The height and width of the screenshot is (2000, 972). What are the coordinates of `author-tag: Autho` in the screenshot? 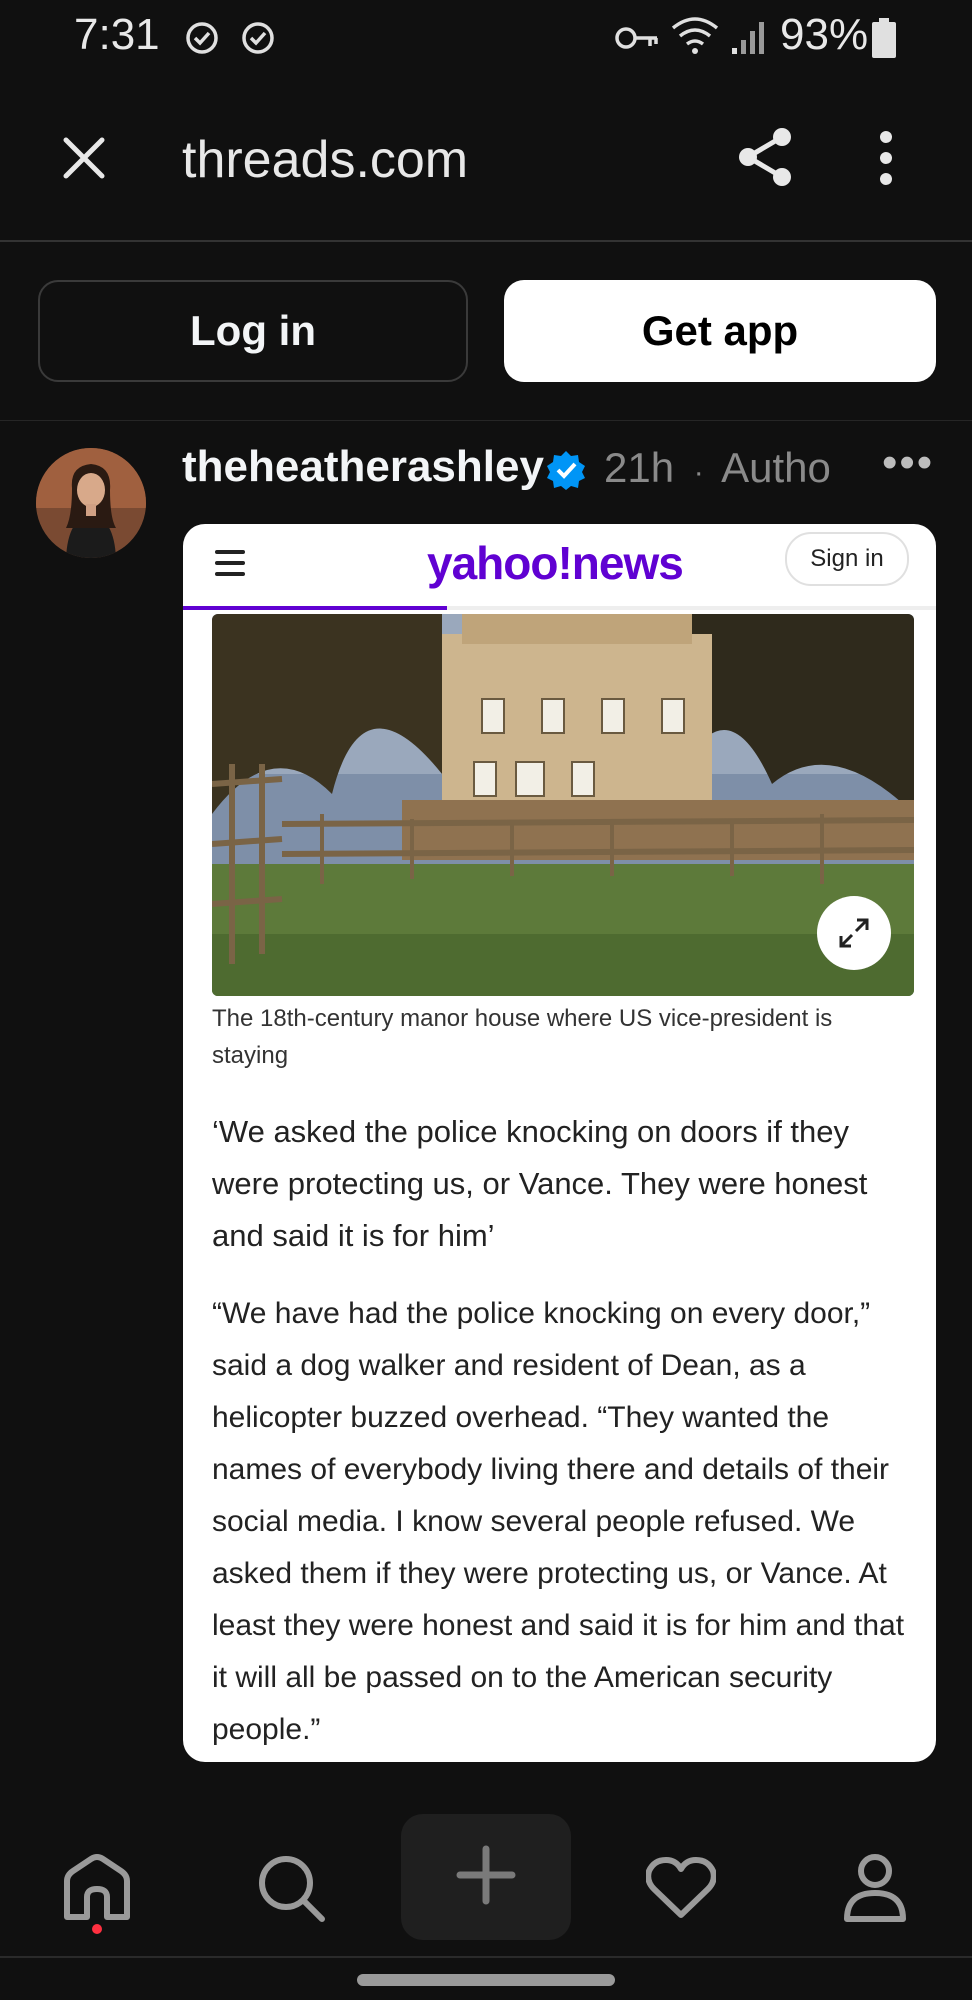 It's located at (776, 467).